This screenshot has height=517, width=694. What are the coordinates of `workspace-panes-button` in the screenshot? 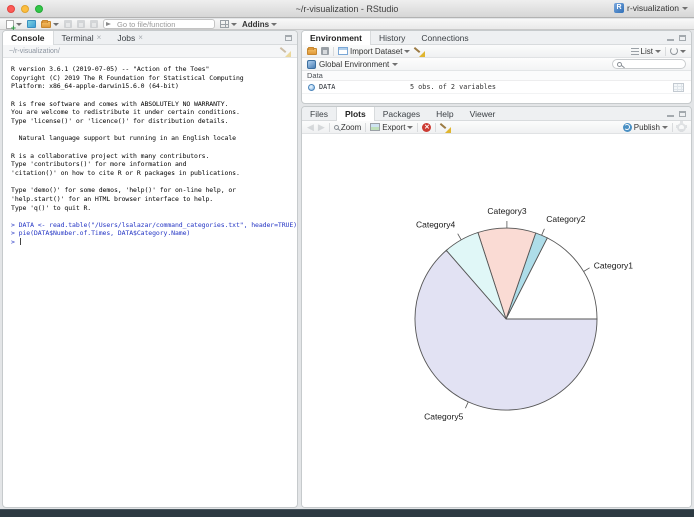 It's located at (228, 24).